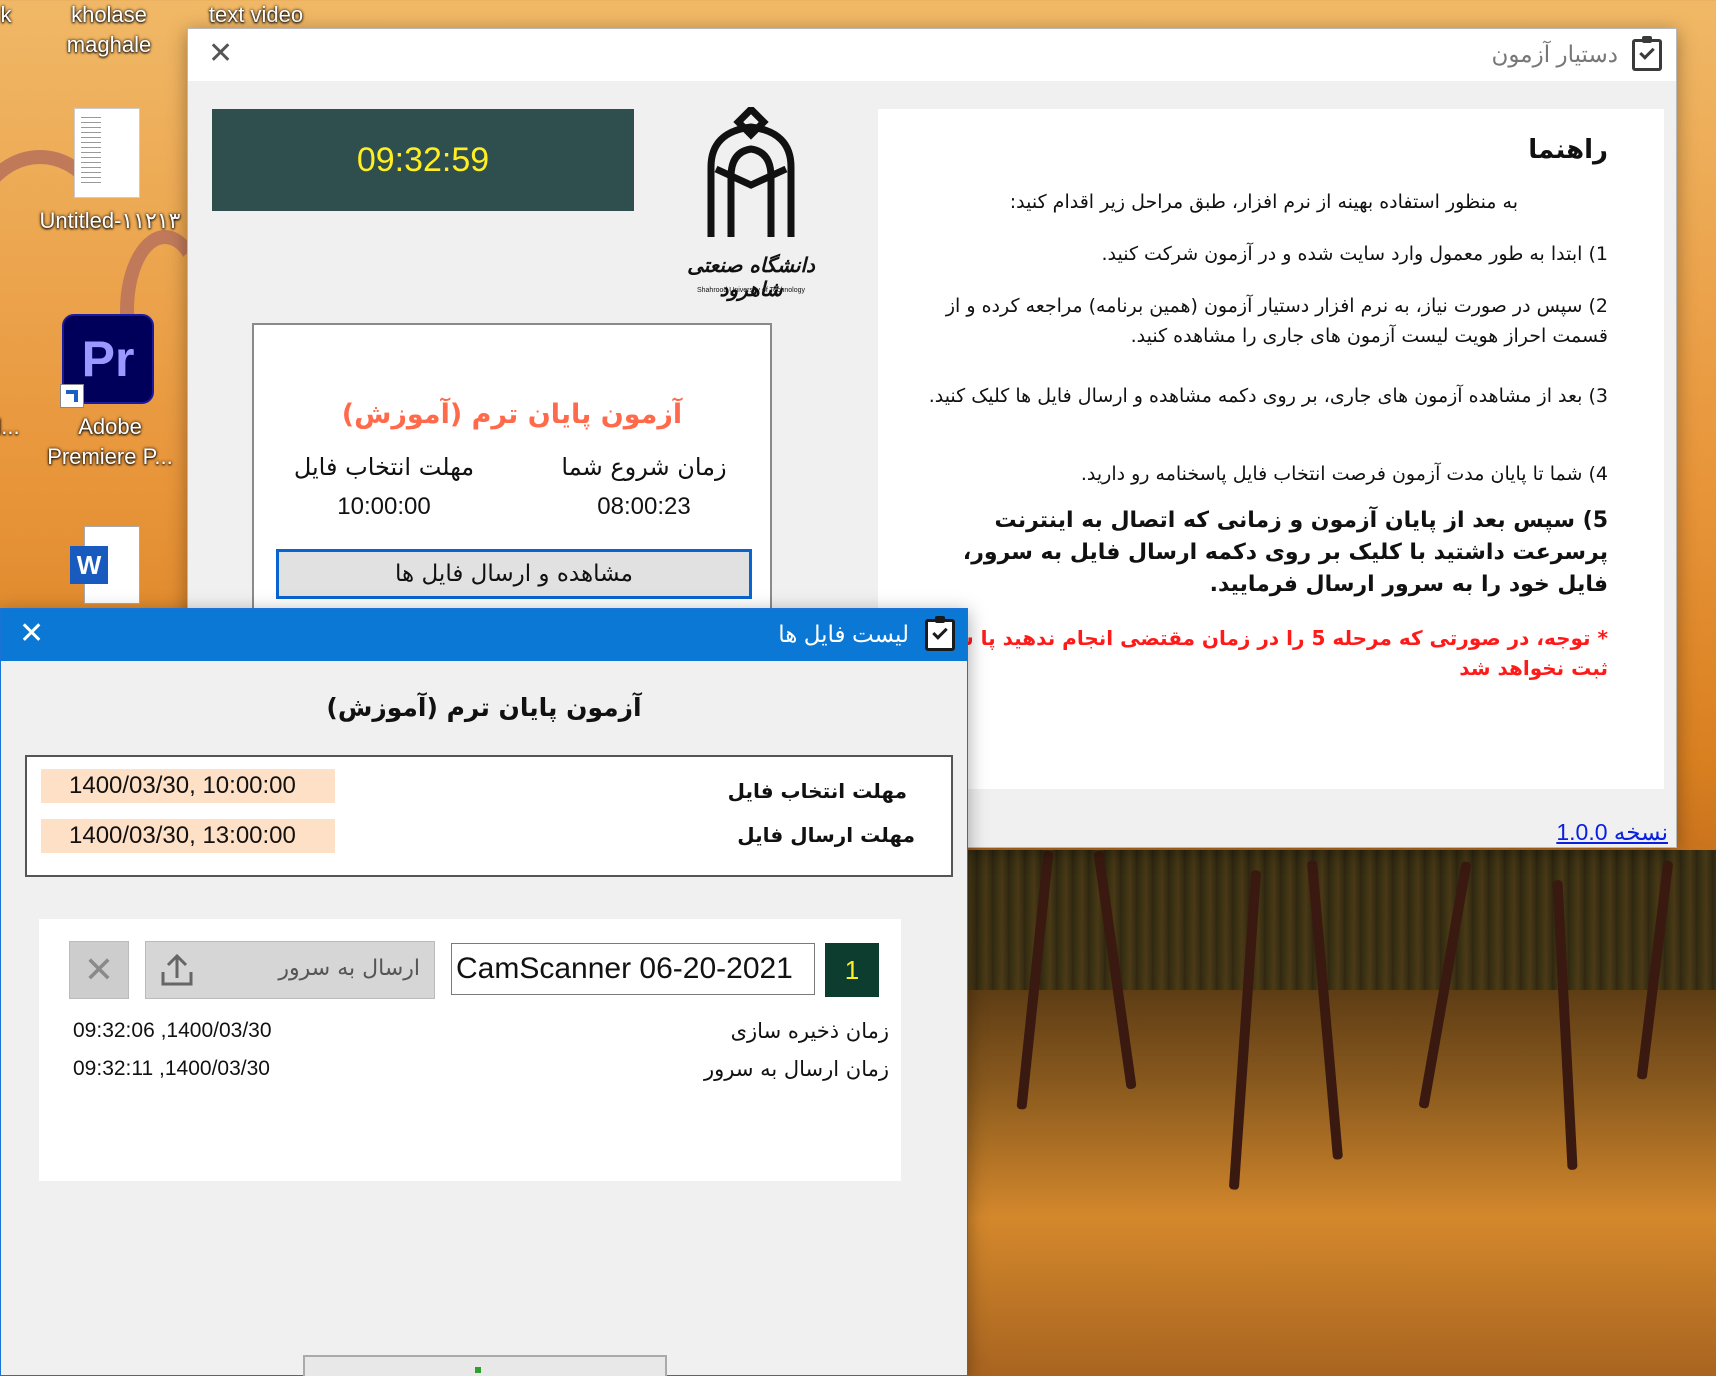 This screenshot has height=1376, width=1716. What do you see at coordinates (1338, 920) in the screenshot?
I see `desktop-wallpaper-reeds` at bounding box center [1338, 920].